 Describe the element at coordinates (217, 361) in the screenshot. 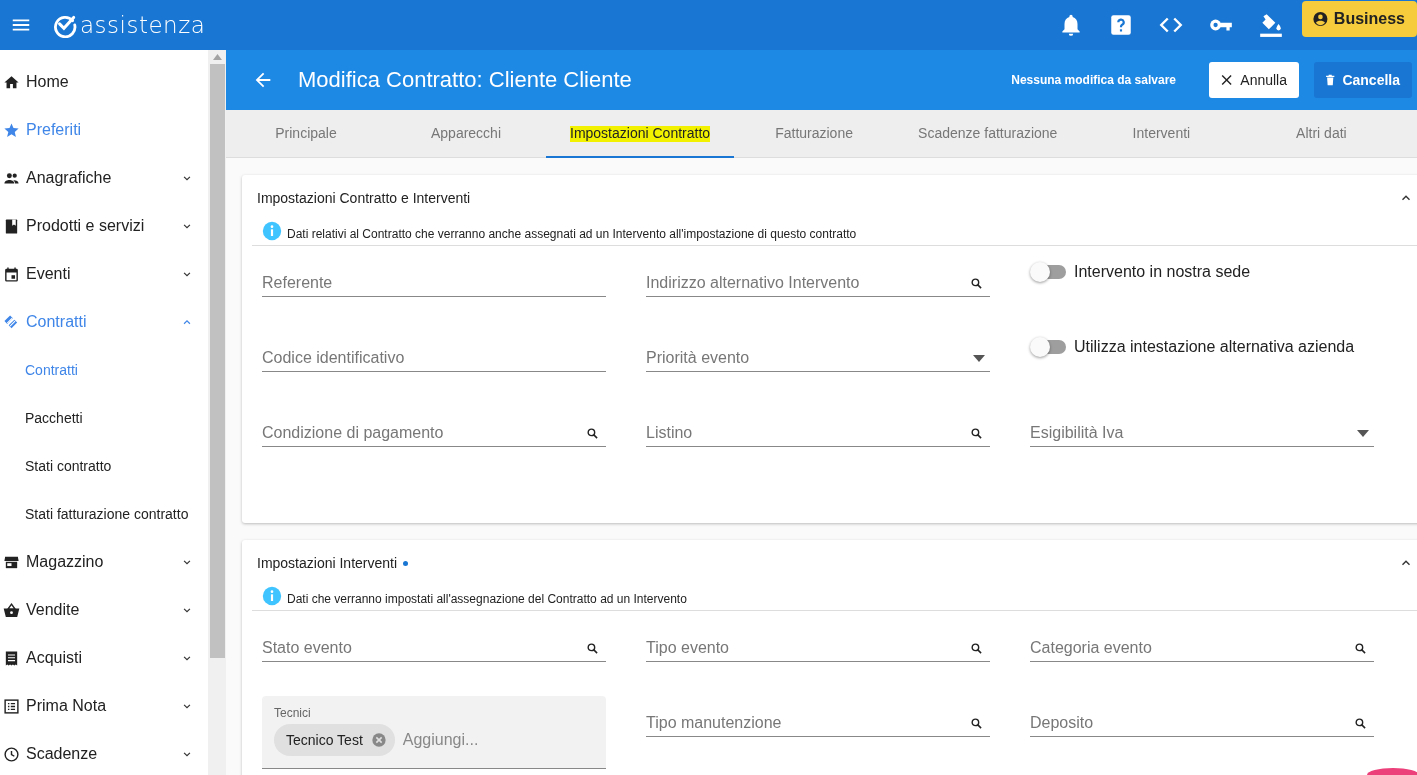

I see `scrollbar-thumb` at that location.